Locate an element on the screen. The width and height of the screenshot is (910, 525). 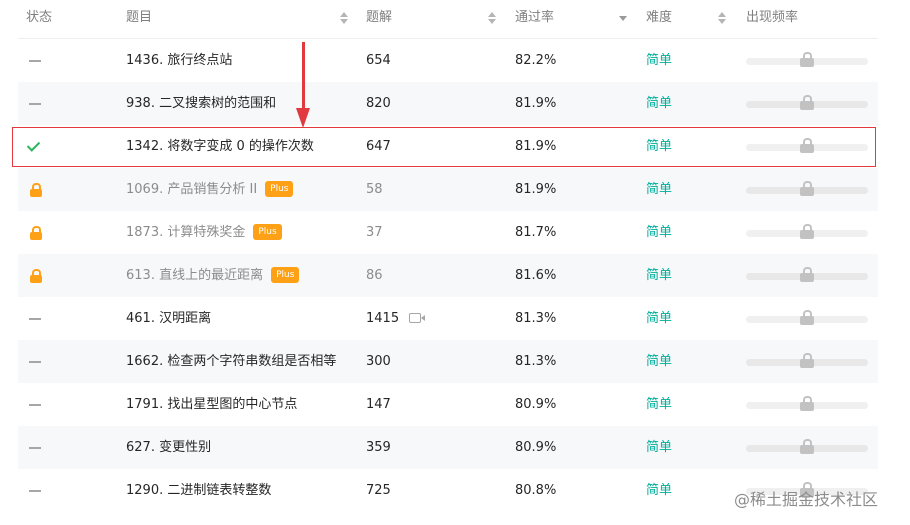
solutions-count: 300 is located at coordinates (378, 361).